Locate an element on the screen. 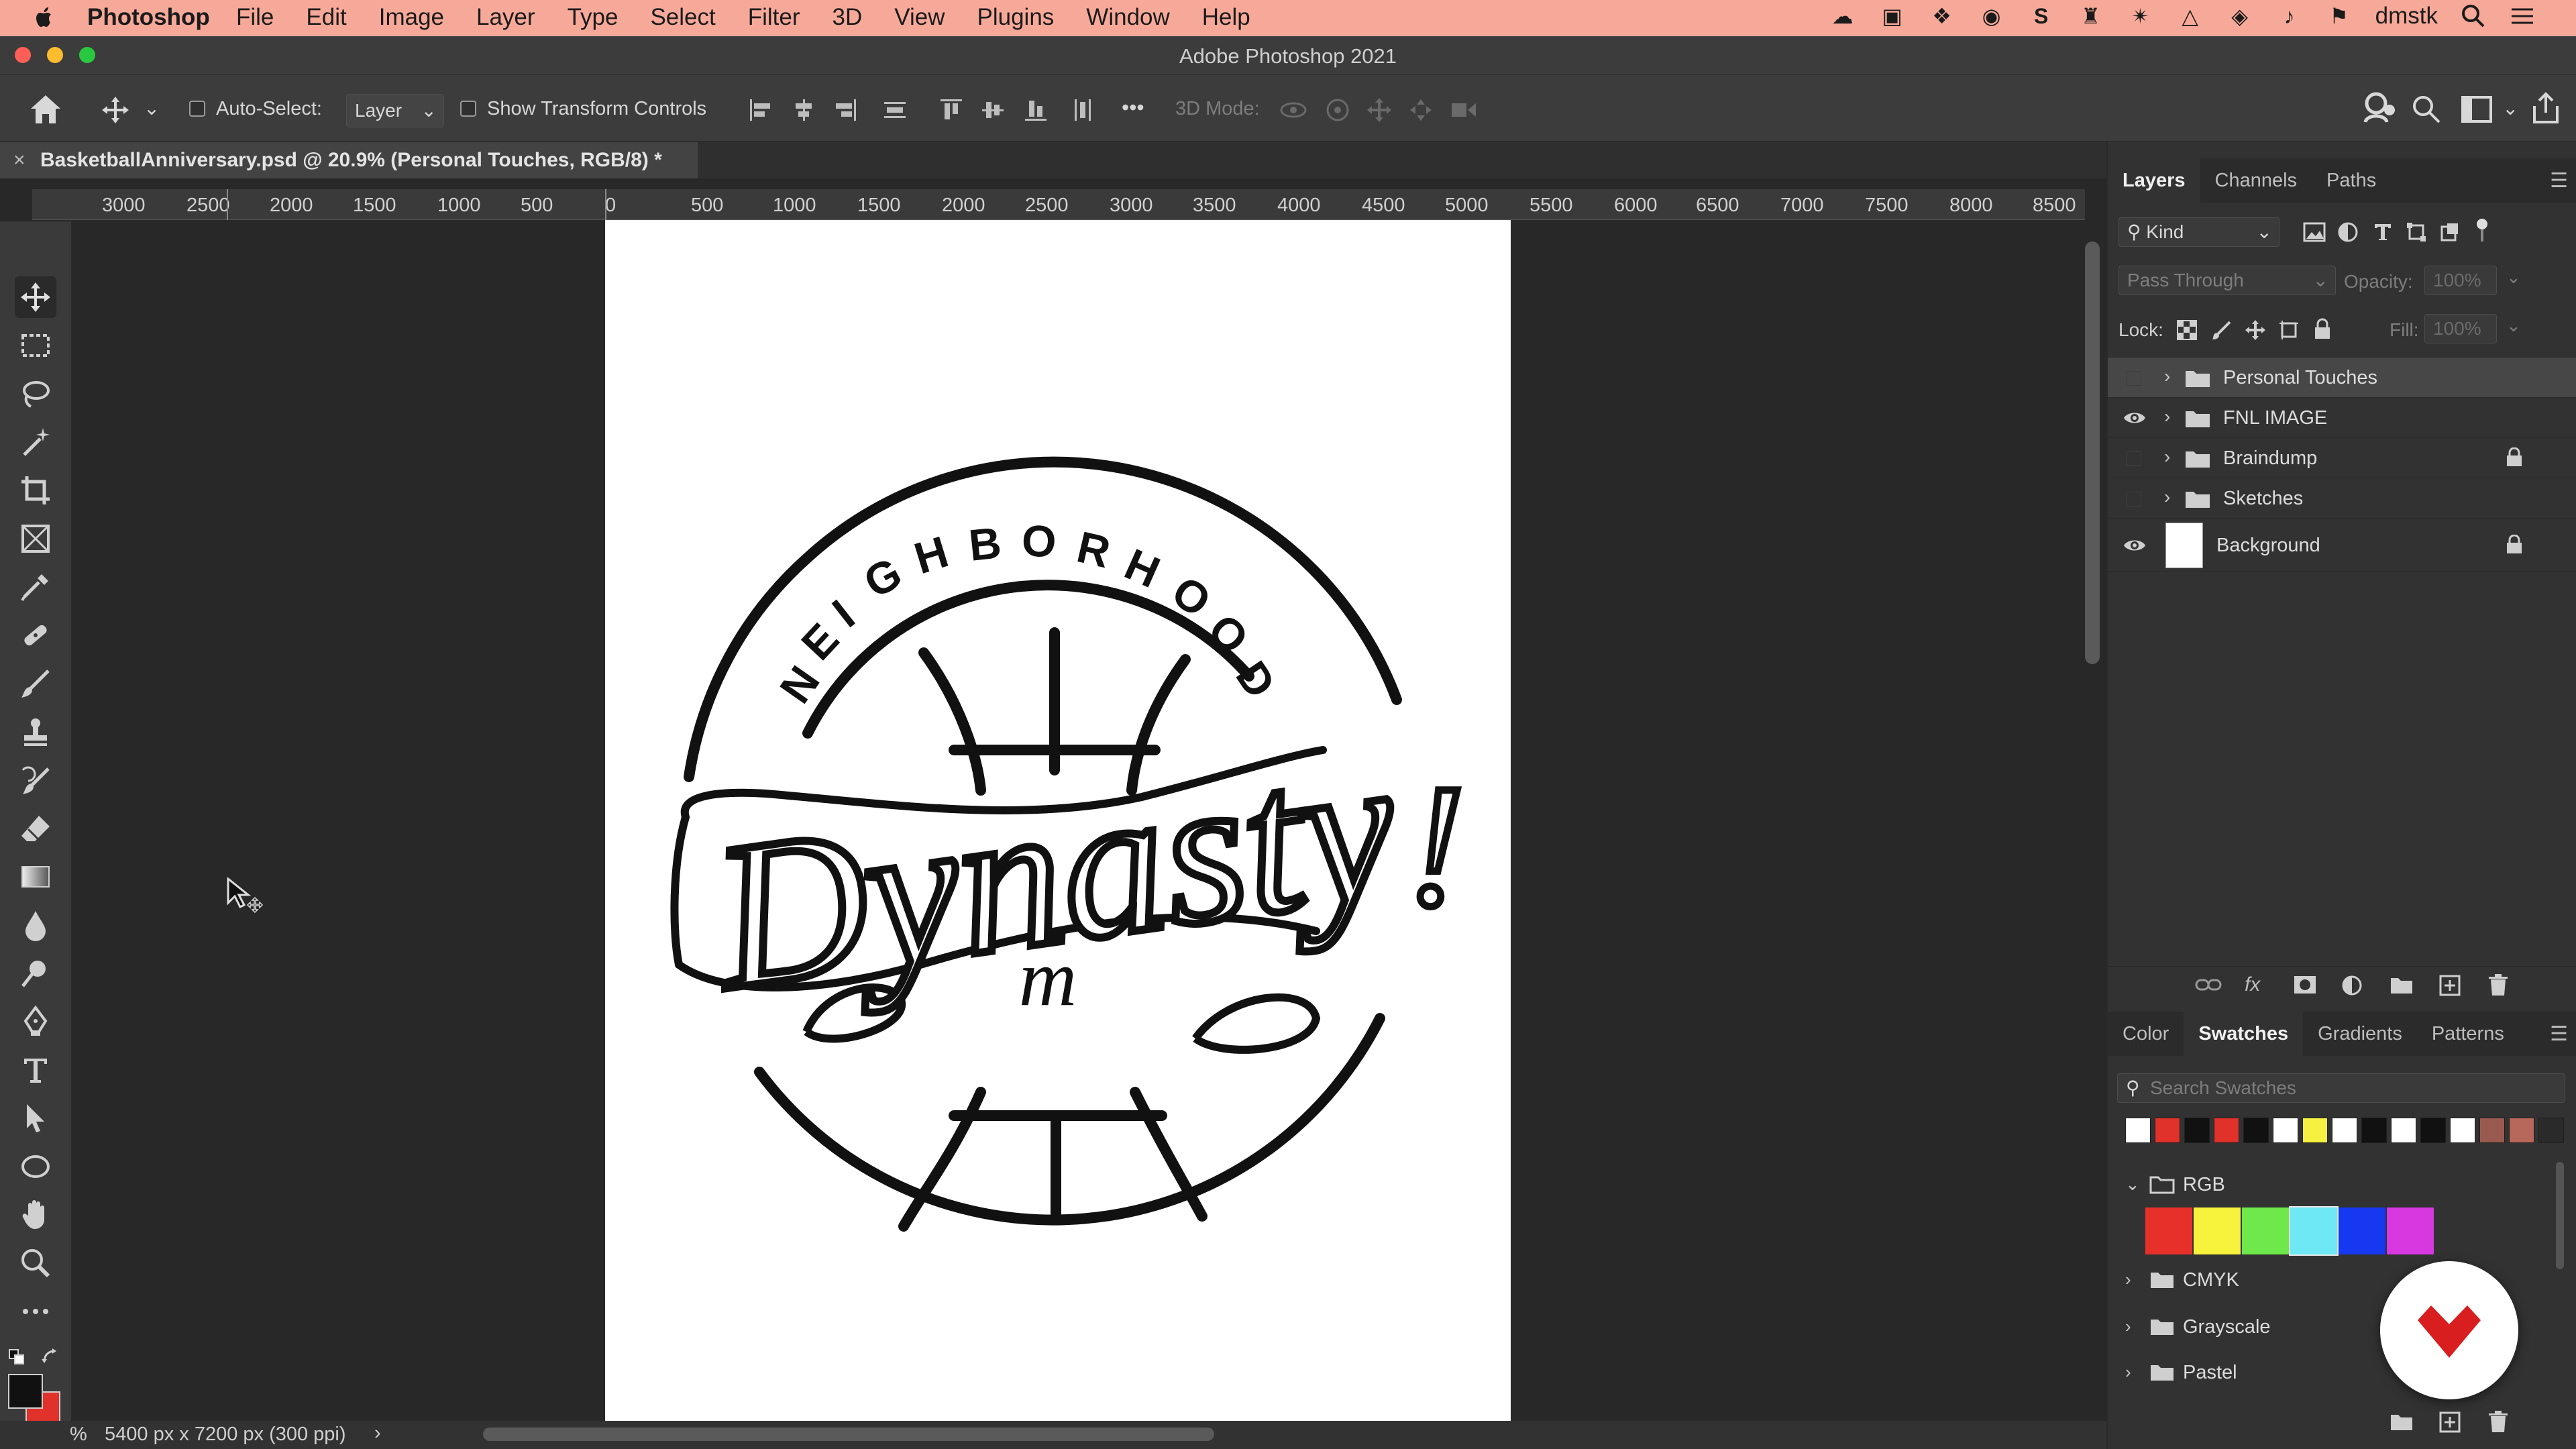 This screenshot has height=1449, width=2576. menu-image: Image is located at coordinates (411, 17).